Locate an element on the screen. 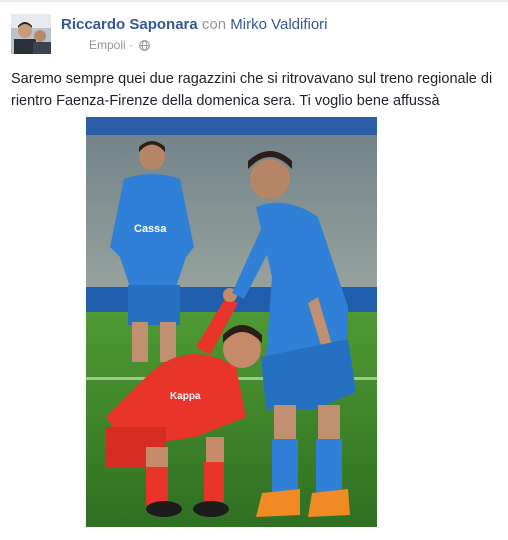 This screenshot has width=508, height=540. red-jersey-text: Kappa is located at coordinates (185, 396).